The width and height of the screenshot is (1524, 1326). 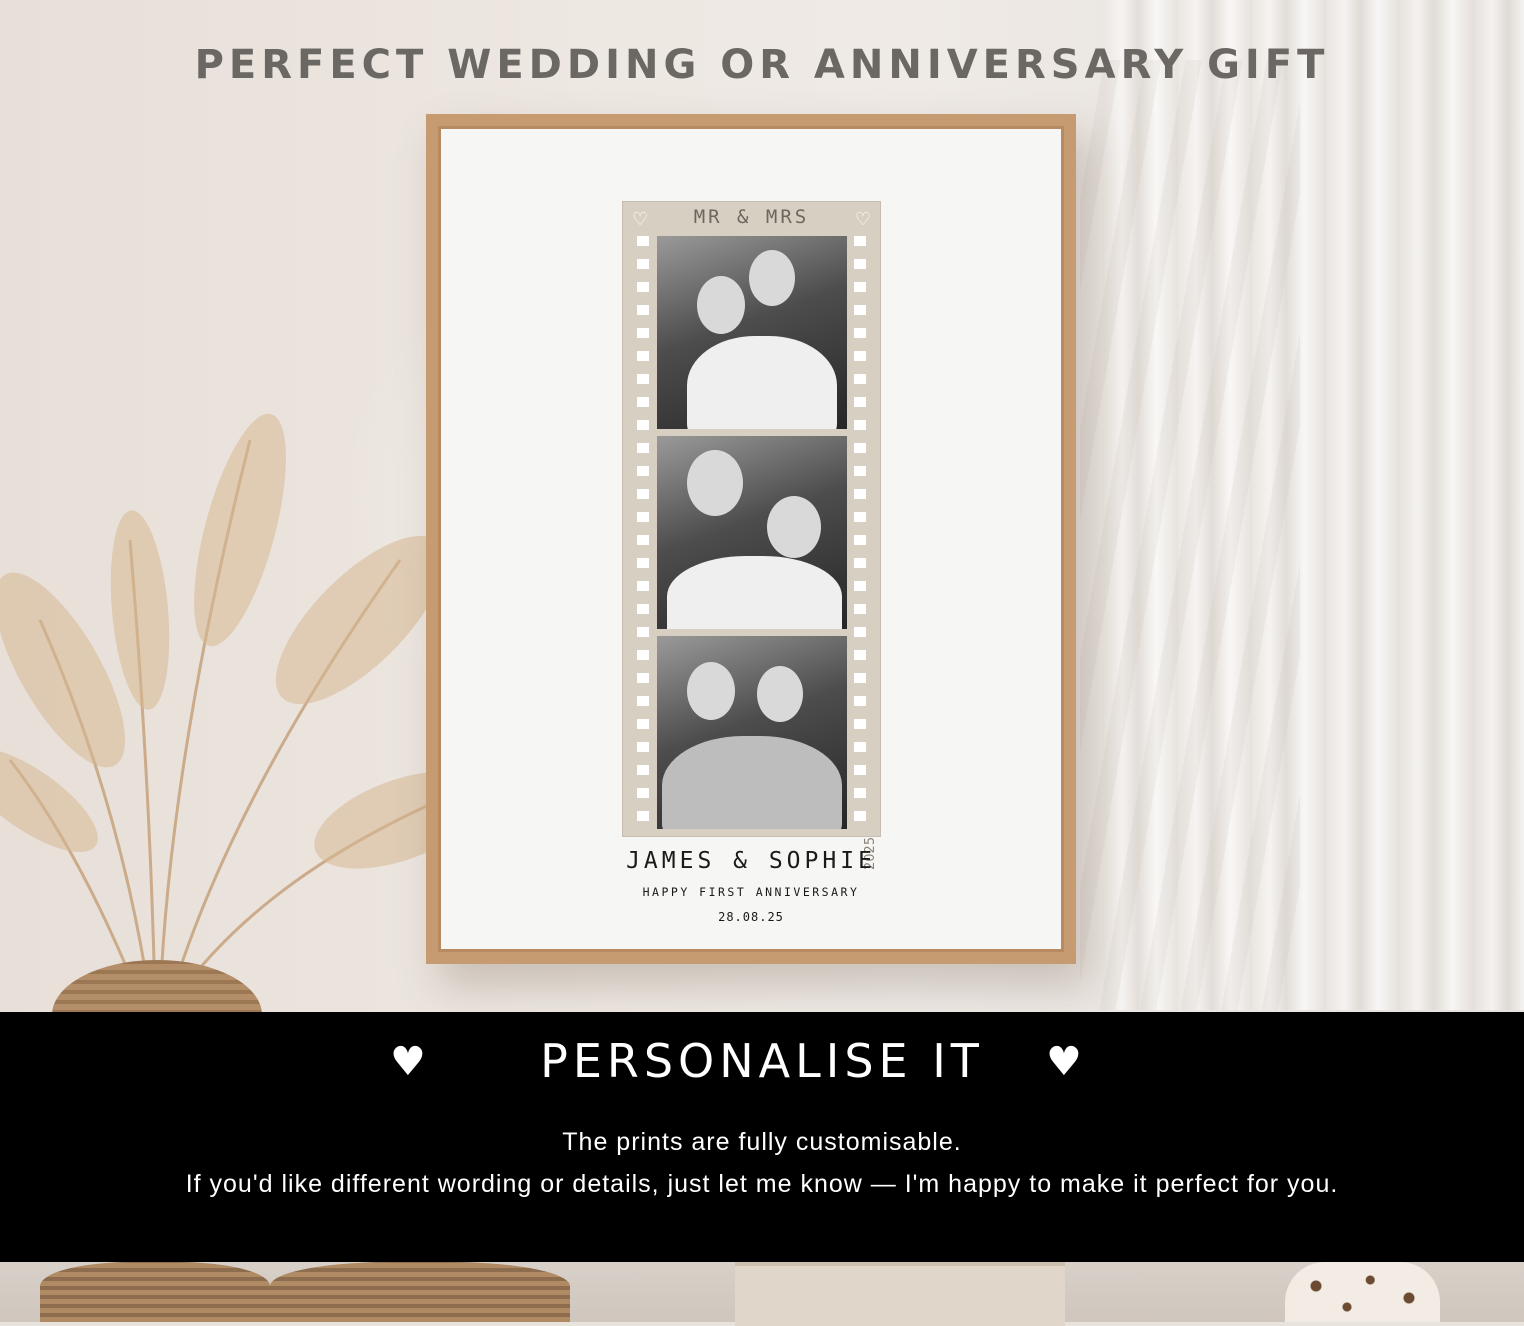 What do you see at coordinates (1362, 1292) in the screenshot?
I see `leopard-vase` at bounding box center [1362, 1292].